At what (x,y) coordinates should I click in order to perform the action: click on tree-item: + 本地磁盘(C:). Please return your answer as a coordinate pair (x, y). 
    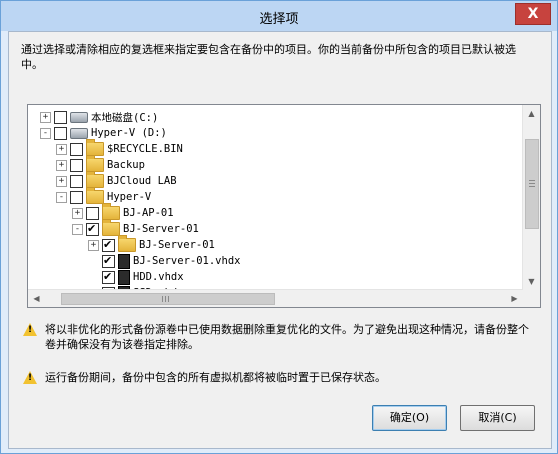
    Looking at the image, I should click on (99, 117).